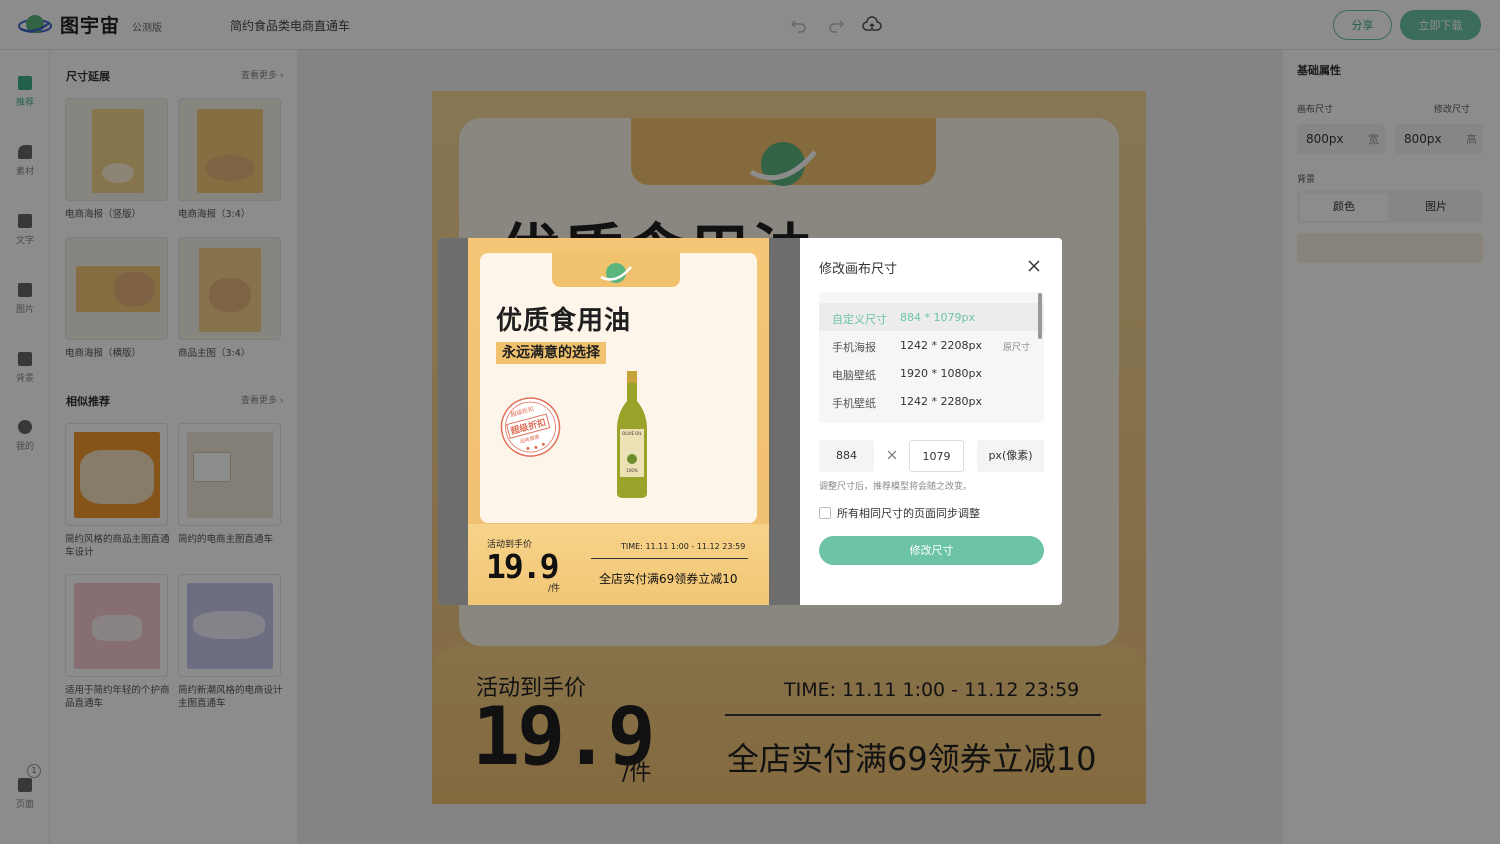 The width and height of the screenshot is (1500, 844). Describe the element at coordinates (1040, 316) in the screenshot. I see `list-scrollbar` at that location.